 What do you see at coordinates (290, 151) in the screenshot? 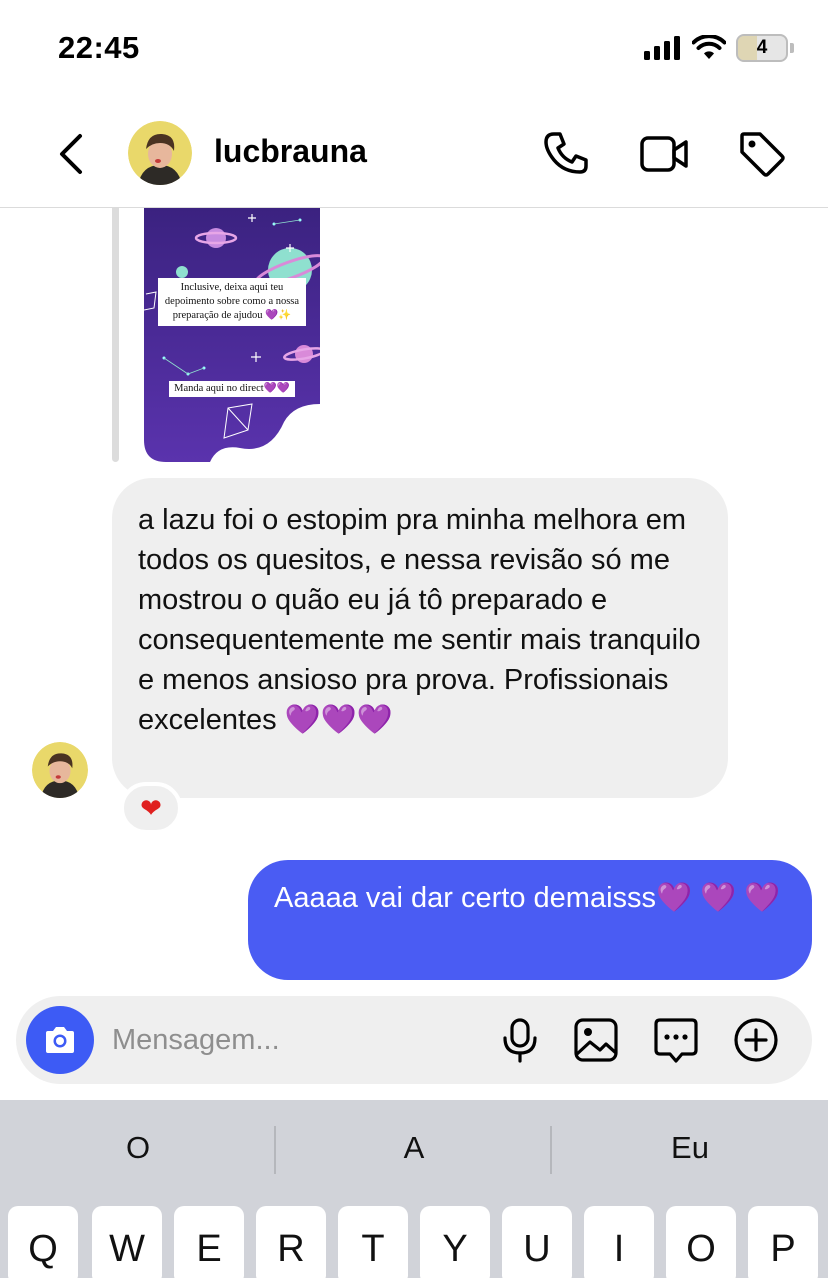
I see `contact-username: lucbrauna` at bounding box center [290, 151].